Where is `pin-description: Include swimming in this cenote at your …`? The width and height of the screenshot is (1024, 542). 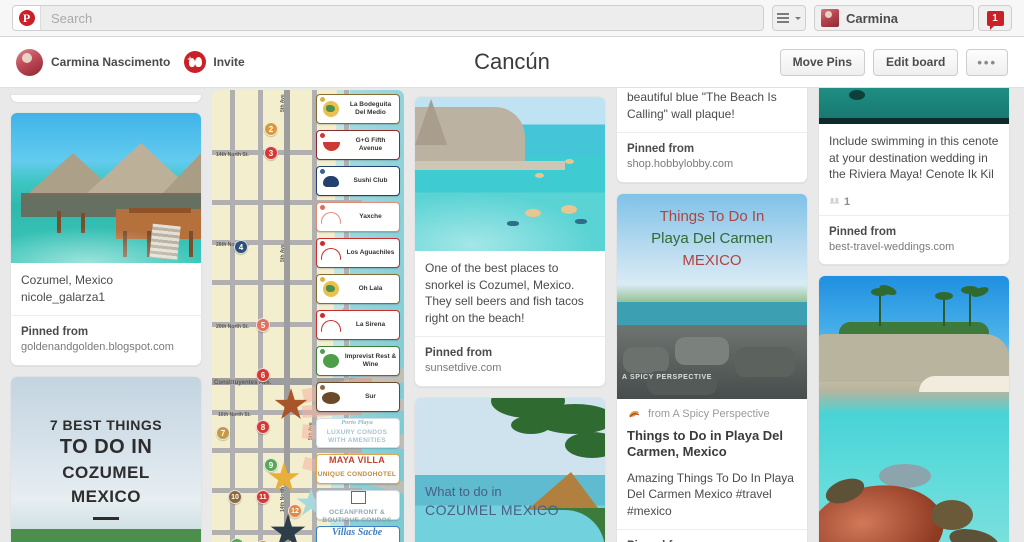
pin-description: Include swimming in this cenote at your … is located at coordinates (914, 158).